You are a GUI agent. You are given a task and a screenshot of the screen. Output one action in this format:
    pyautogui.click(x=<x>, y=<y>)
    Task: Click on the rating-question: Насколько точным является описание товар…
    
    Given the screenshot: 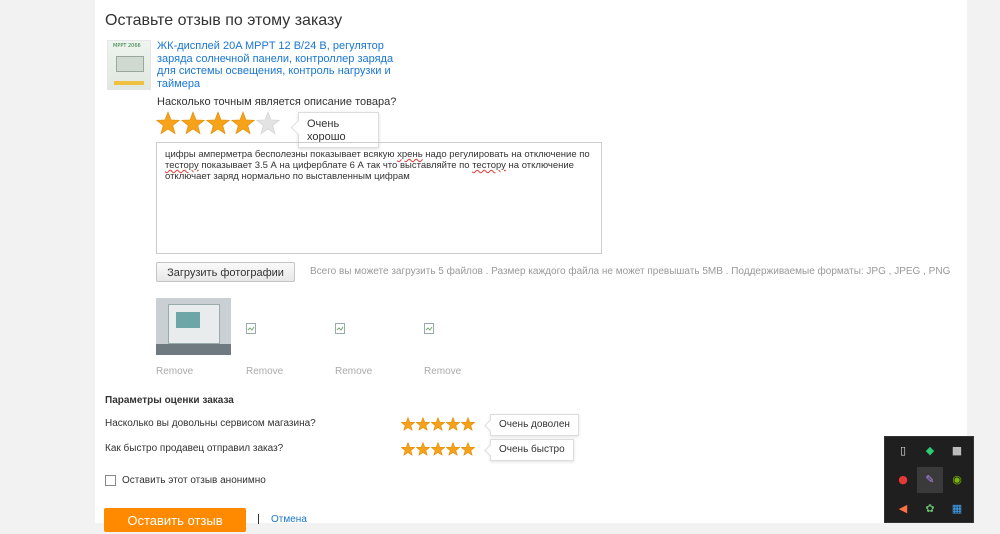 What is the action you would take?
    pyautogui.click(x=277, y=102)
    